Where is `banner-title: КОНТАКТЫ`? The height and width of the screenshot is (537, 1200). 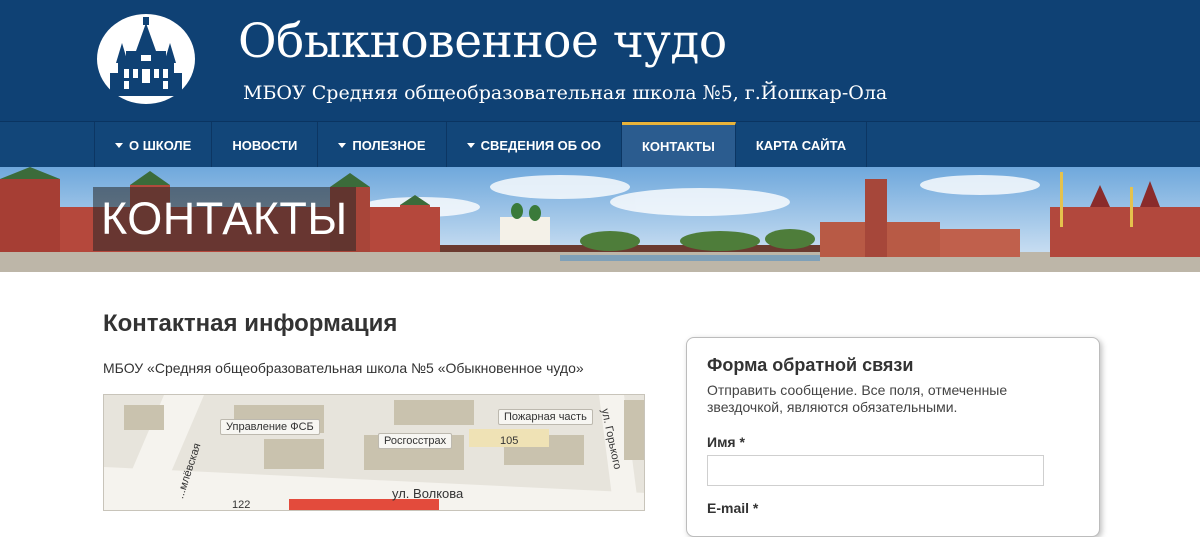
banner-title: КОНТАКТЫ is located at coordinates (224, 218).